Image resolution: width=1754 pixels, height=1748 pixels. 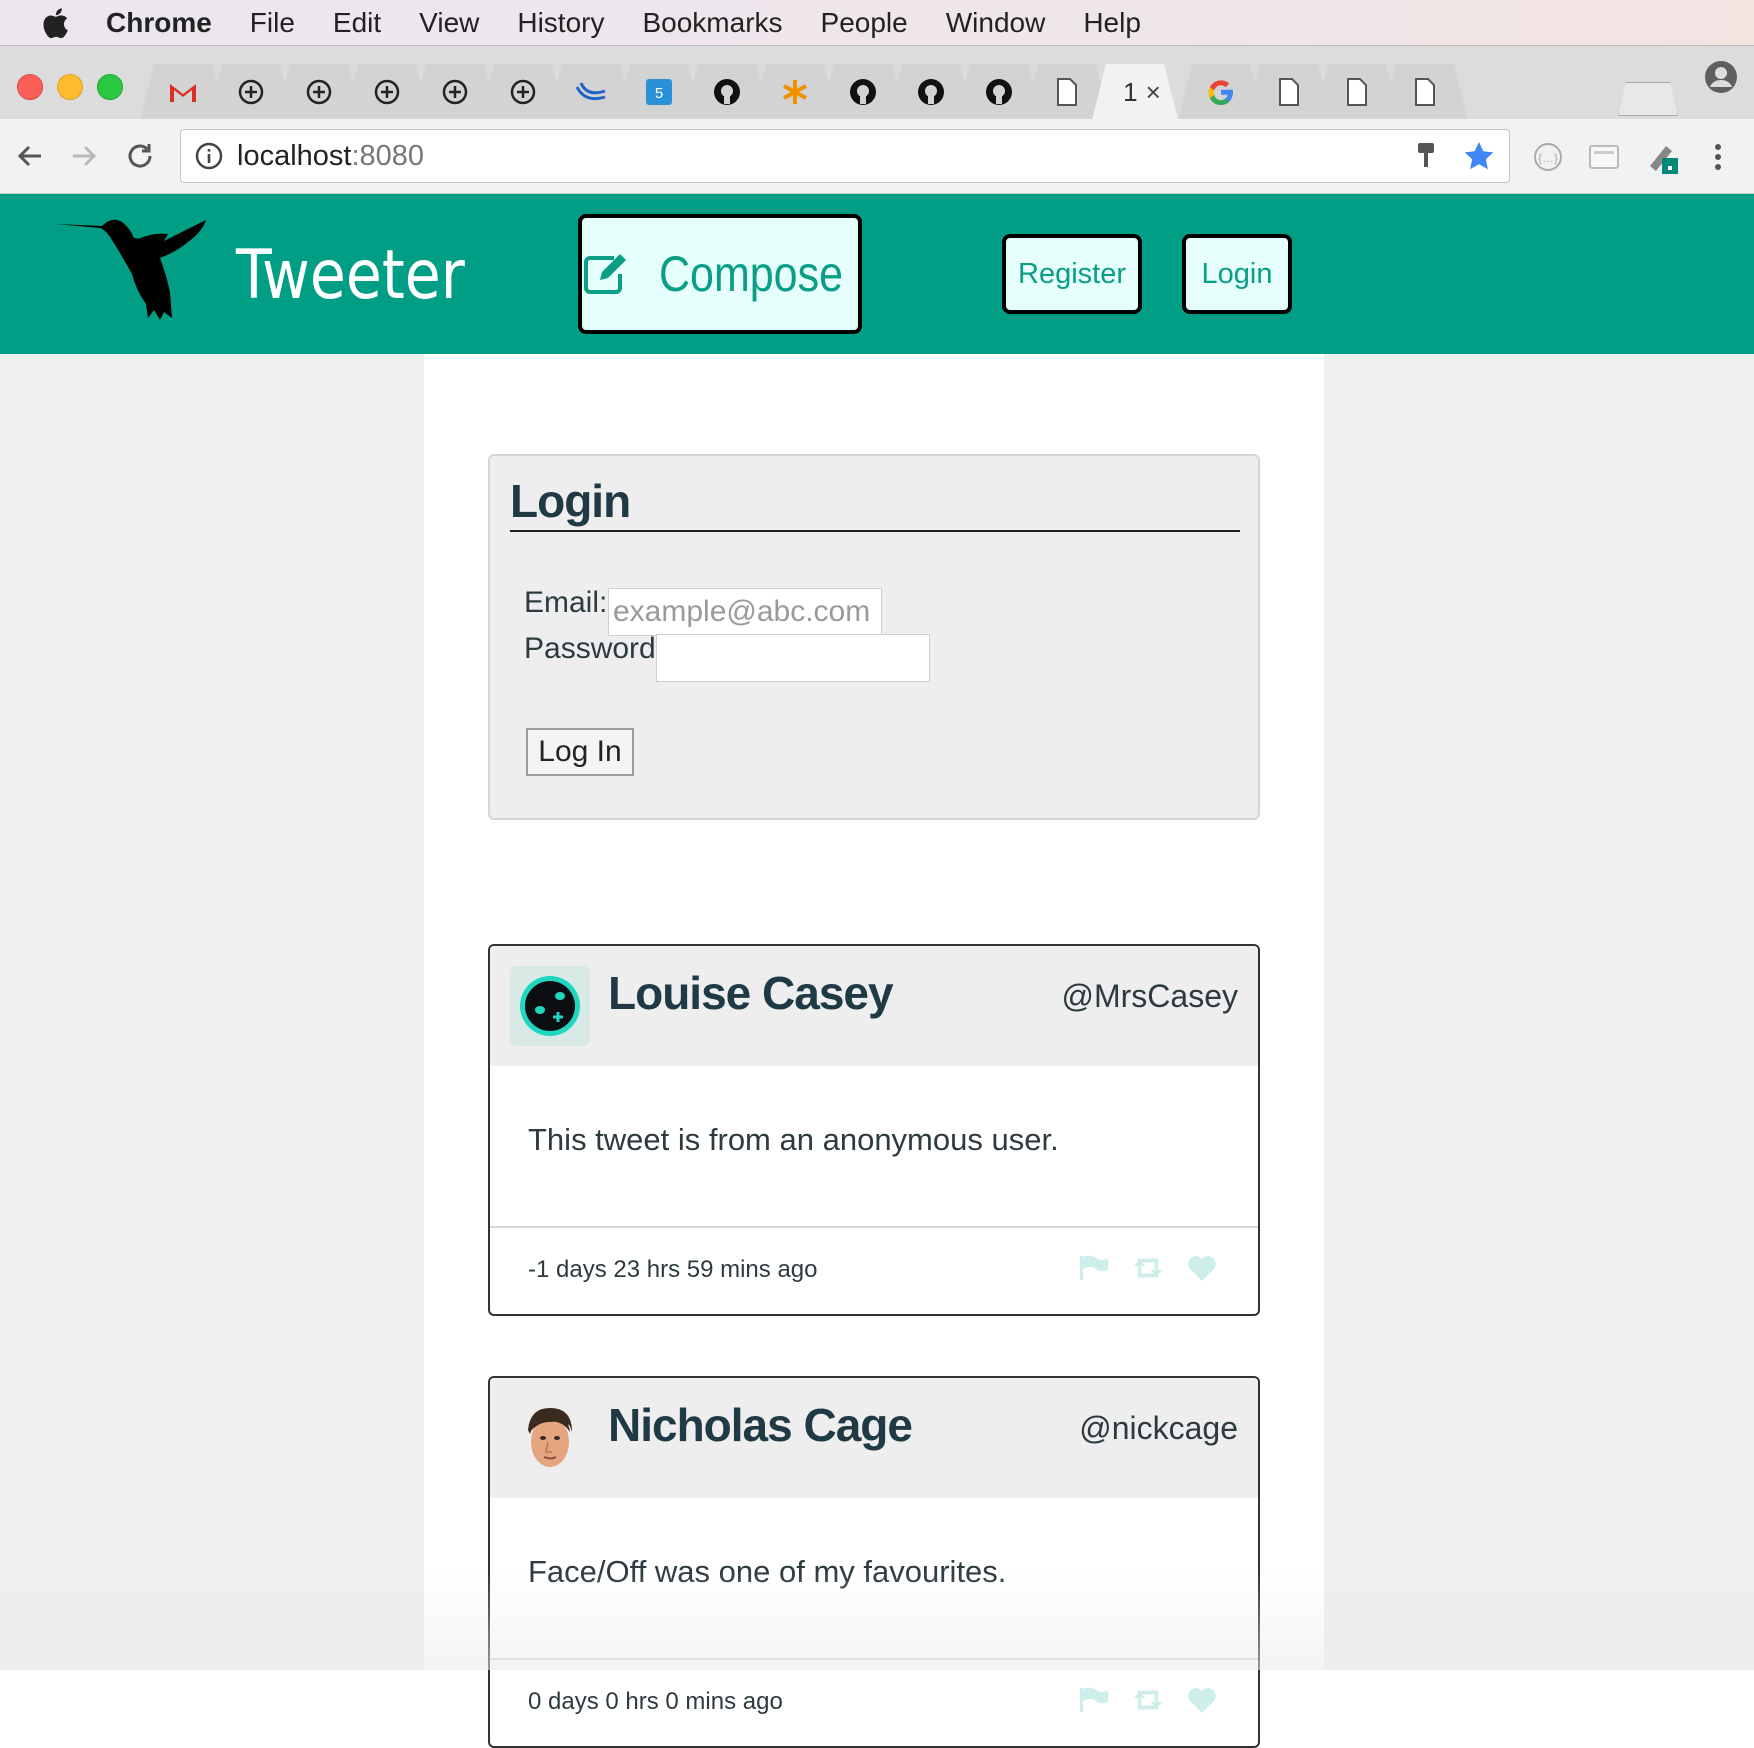 I want to click on arrow-left-icon, so click(x=29, y=156).